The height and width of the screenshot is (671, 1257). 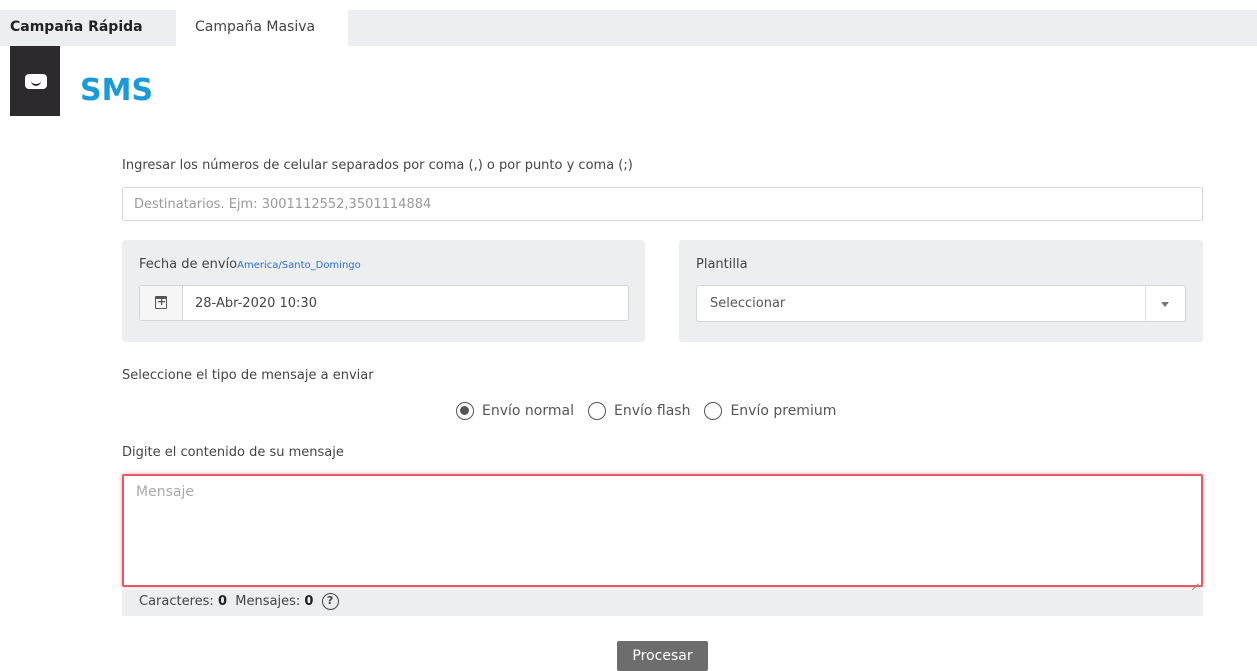 I want to click on calendar-icon, so click(x=161, y=302).